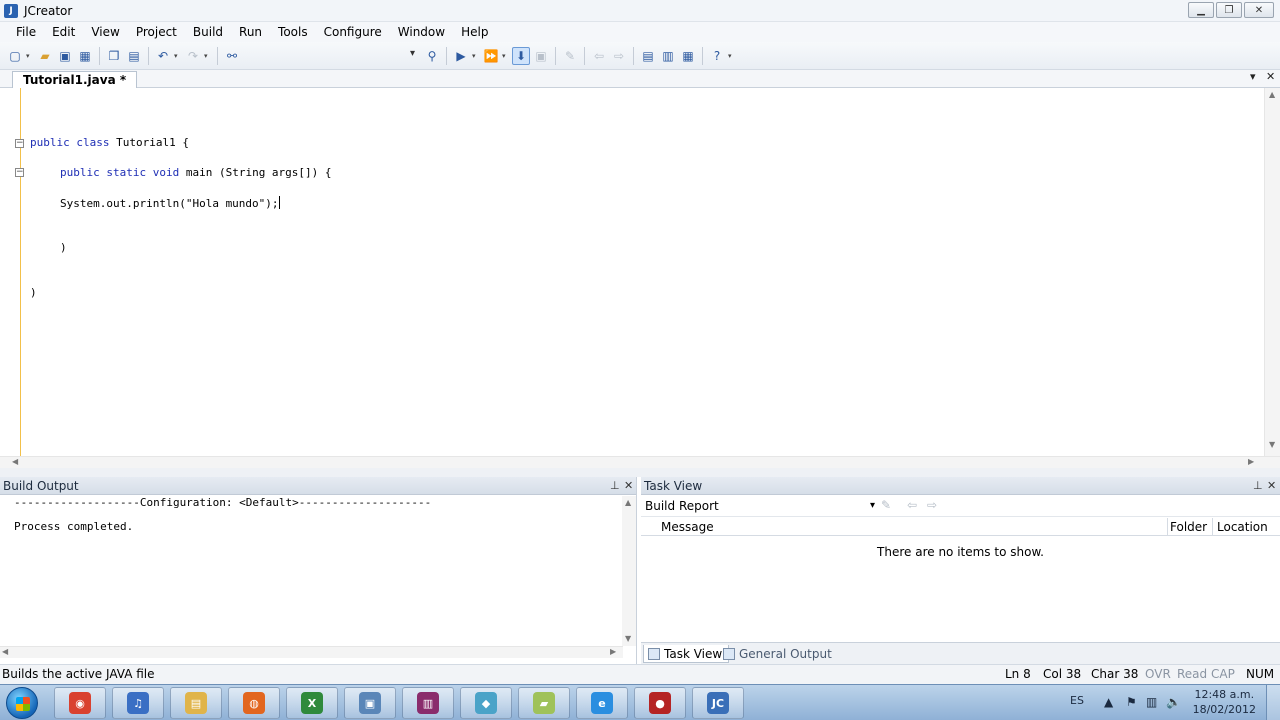  What do you see at coordinates (1201, 10) in the screenshot?
I see `minimize-button: ▁` at bounding box center [1201, 10].